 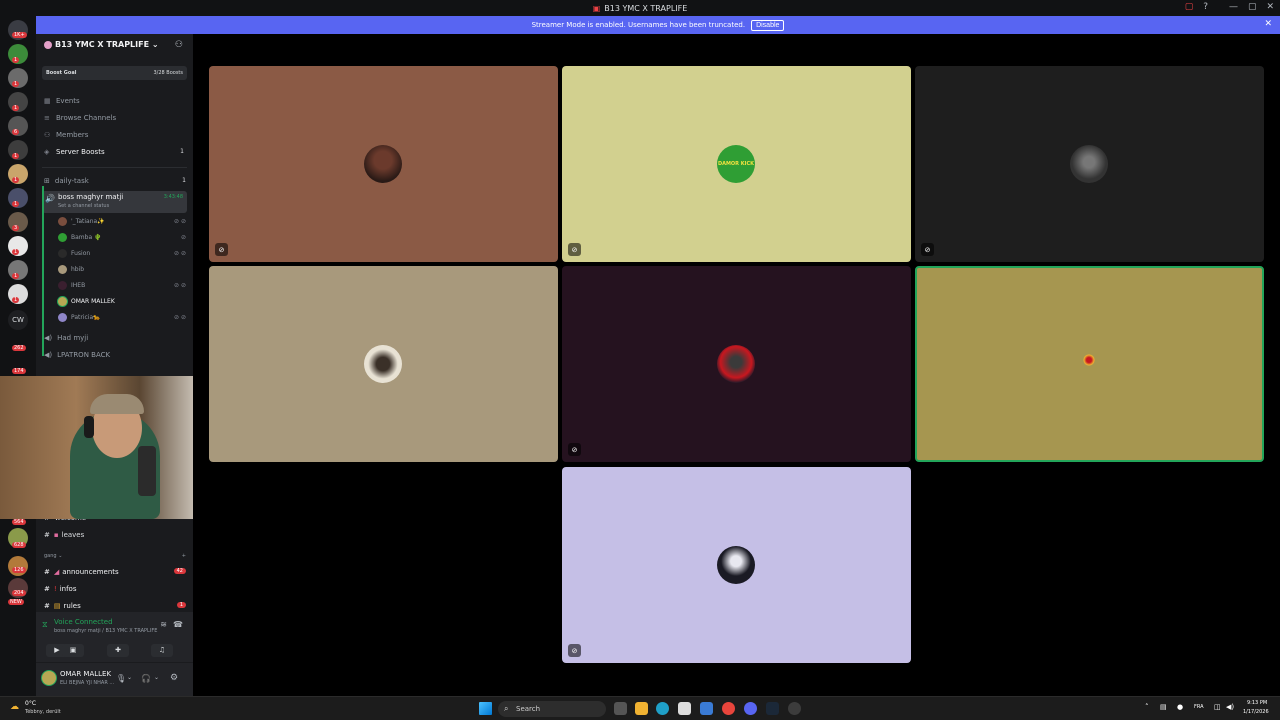 I want to click on minimize-icon: —, so click(x=1233, y=7).